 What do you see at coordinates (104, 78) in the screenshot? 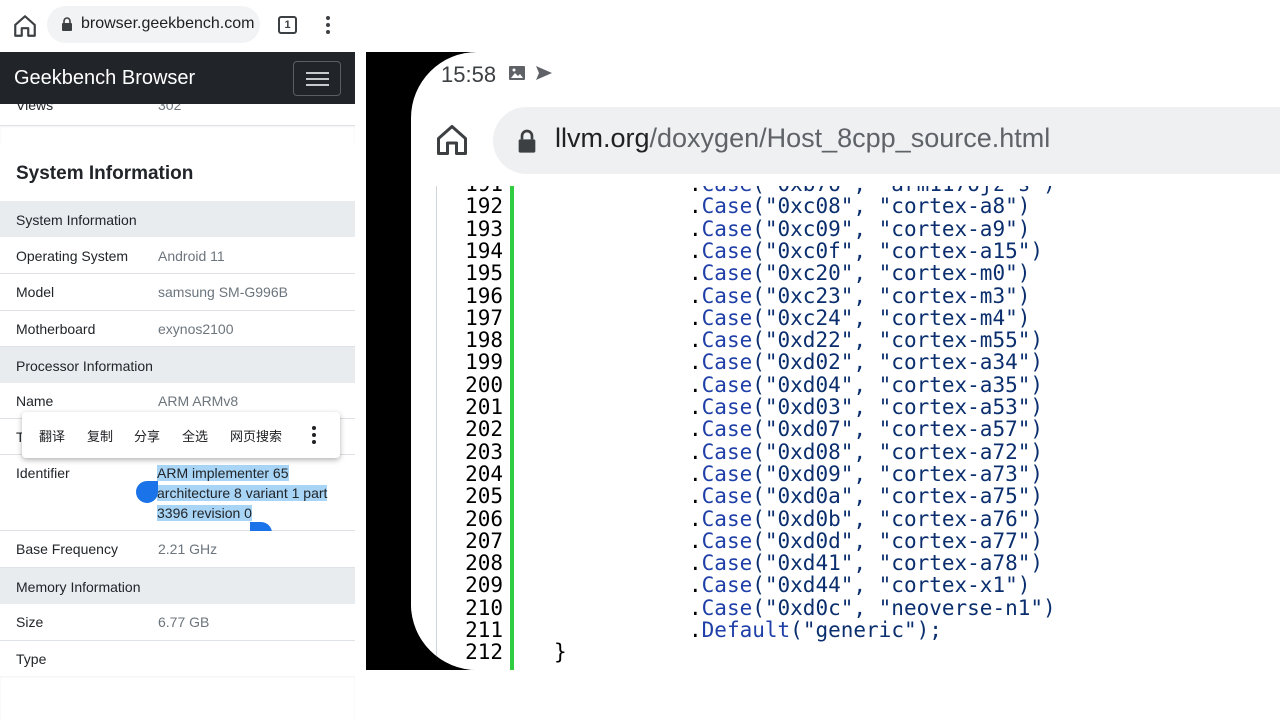
I see `site-brand: Geekbench Browser` at bounding box center [104, 78].